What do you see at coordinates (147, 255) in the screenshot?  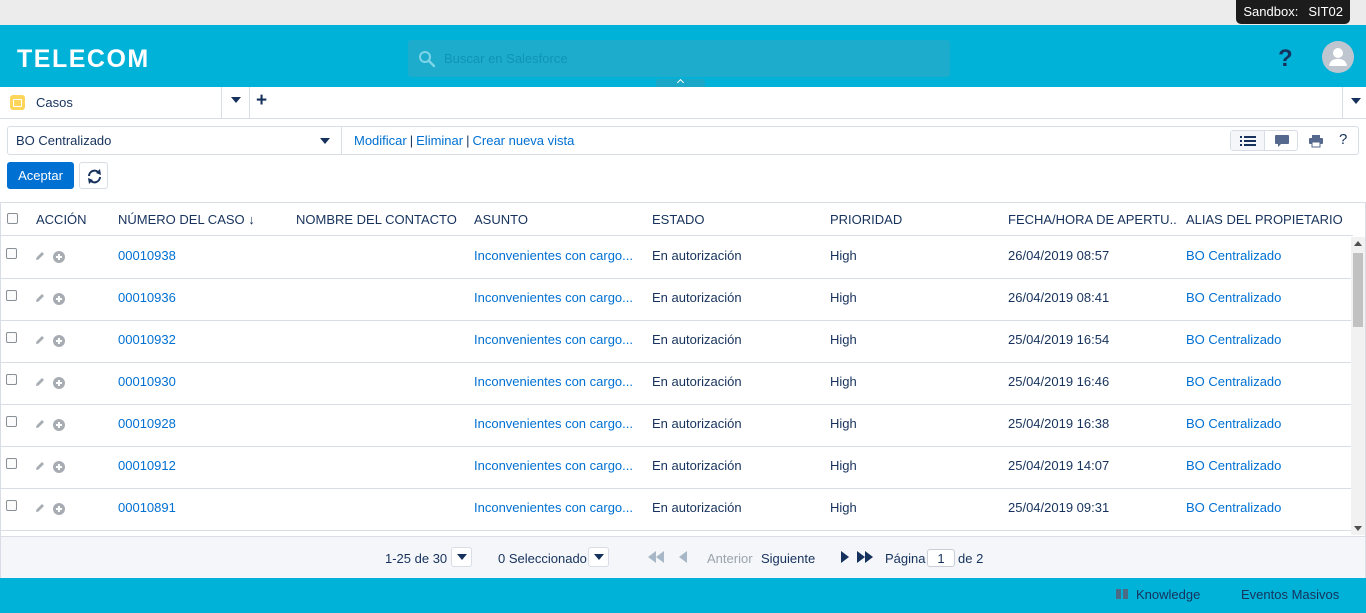 I see `case-number-link: 00010938` at bounding box center [147, 255].